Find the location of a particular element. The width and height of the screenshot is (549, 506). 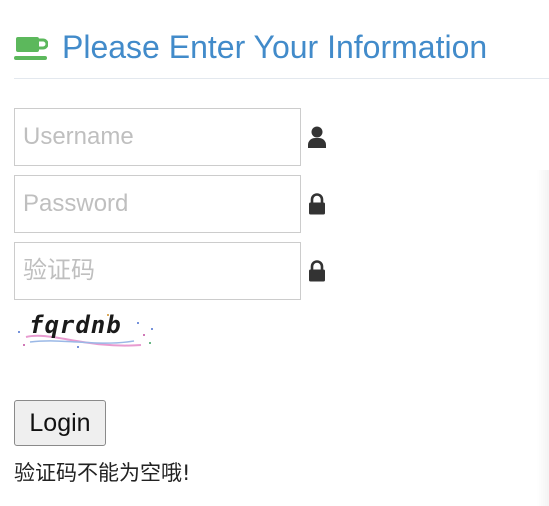

user-icon is located at coordinates (317, 137).